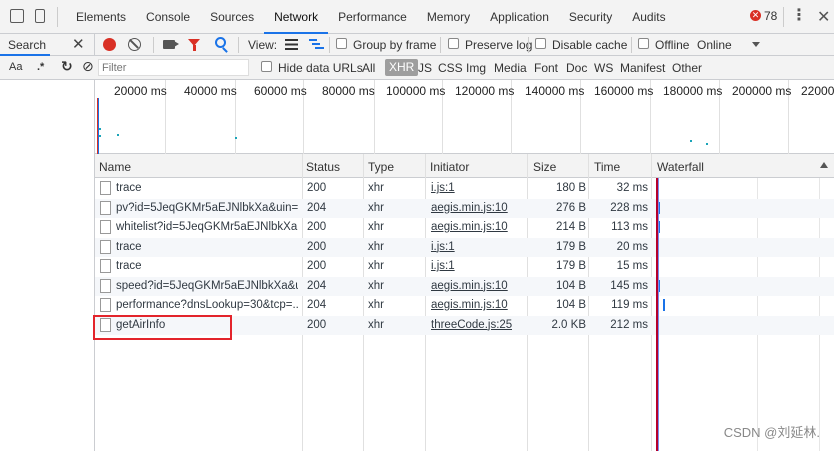 The width and height of the screenshot is (834, 451). Describe the element at coordinates (317, 207) in the screenshot. I see `request-status: 204` at that location.